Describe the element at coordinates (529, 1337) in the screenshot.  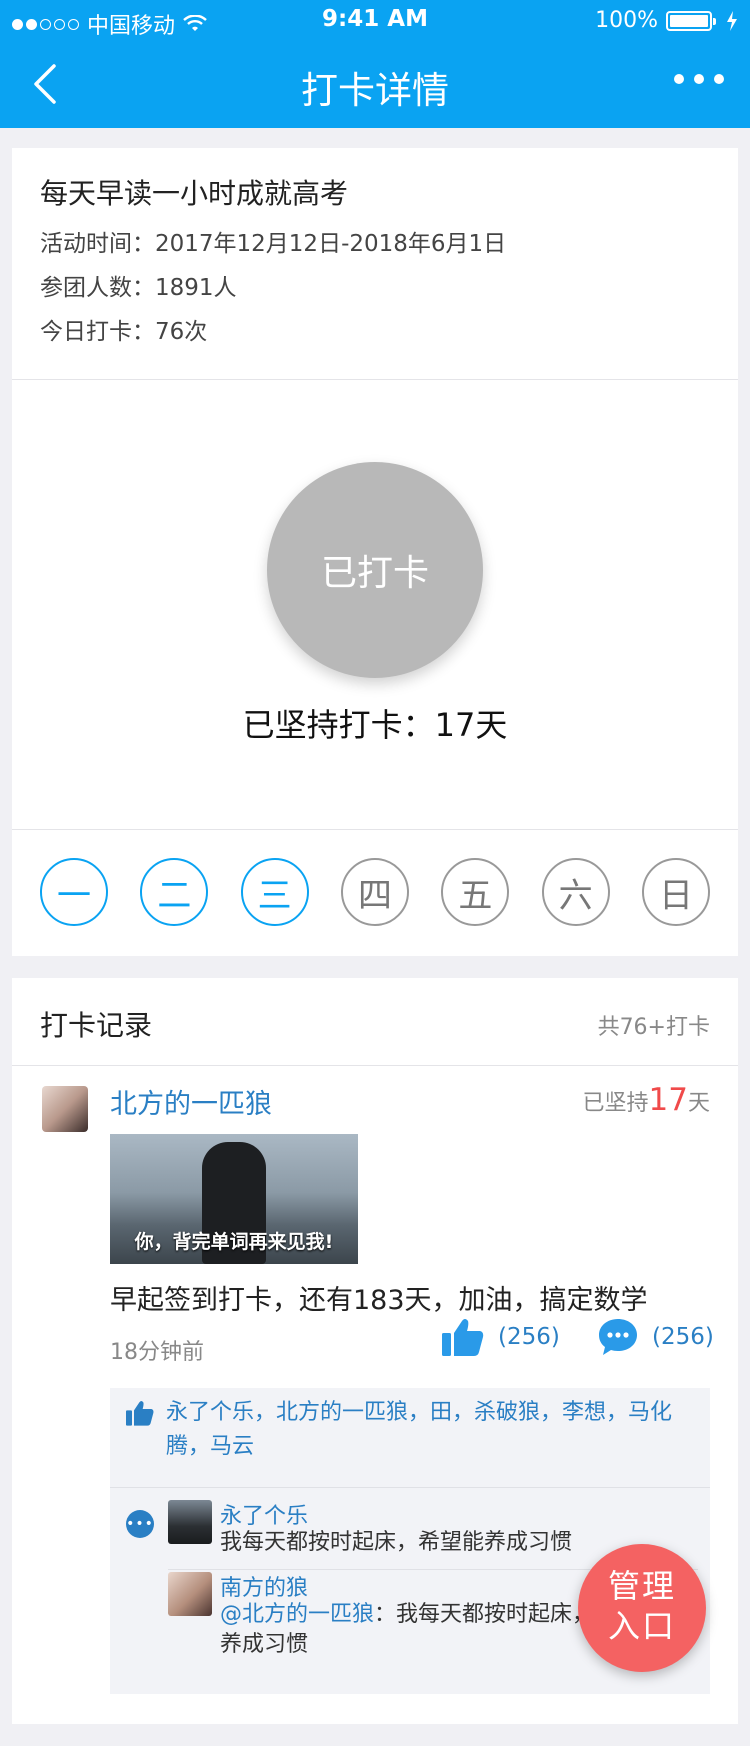
I see `like-count: (256)` at that location.